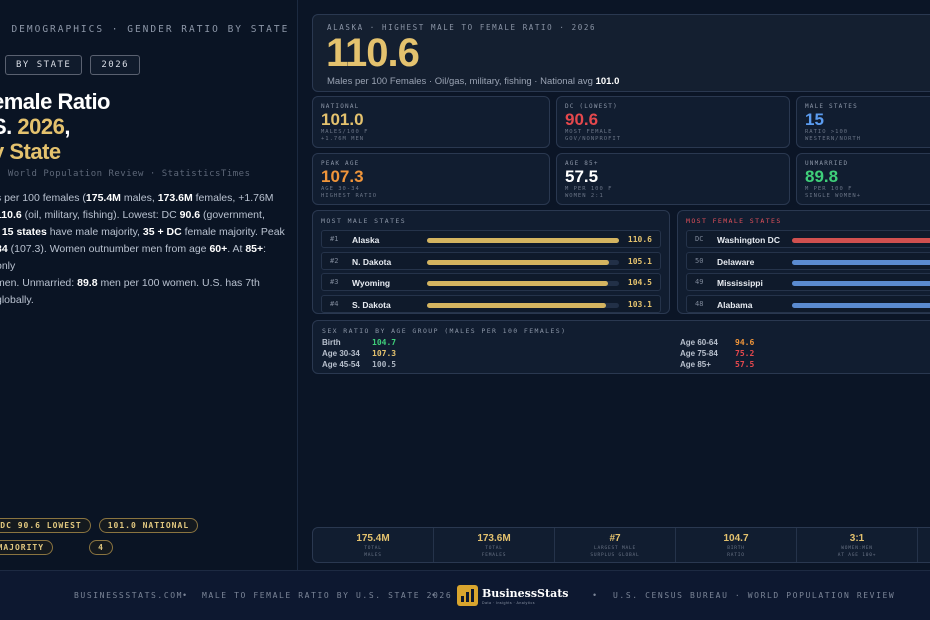  What do you see at coordinates (371, 283) in the screenshot?
I see `state-name: Wyoming` at bounding box center [371, 283].